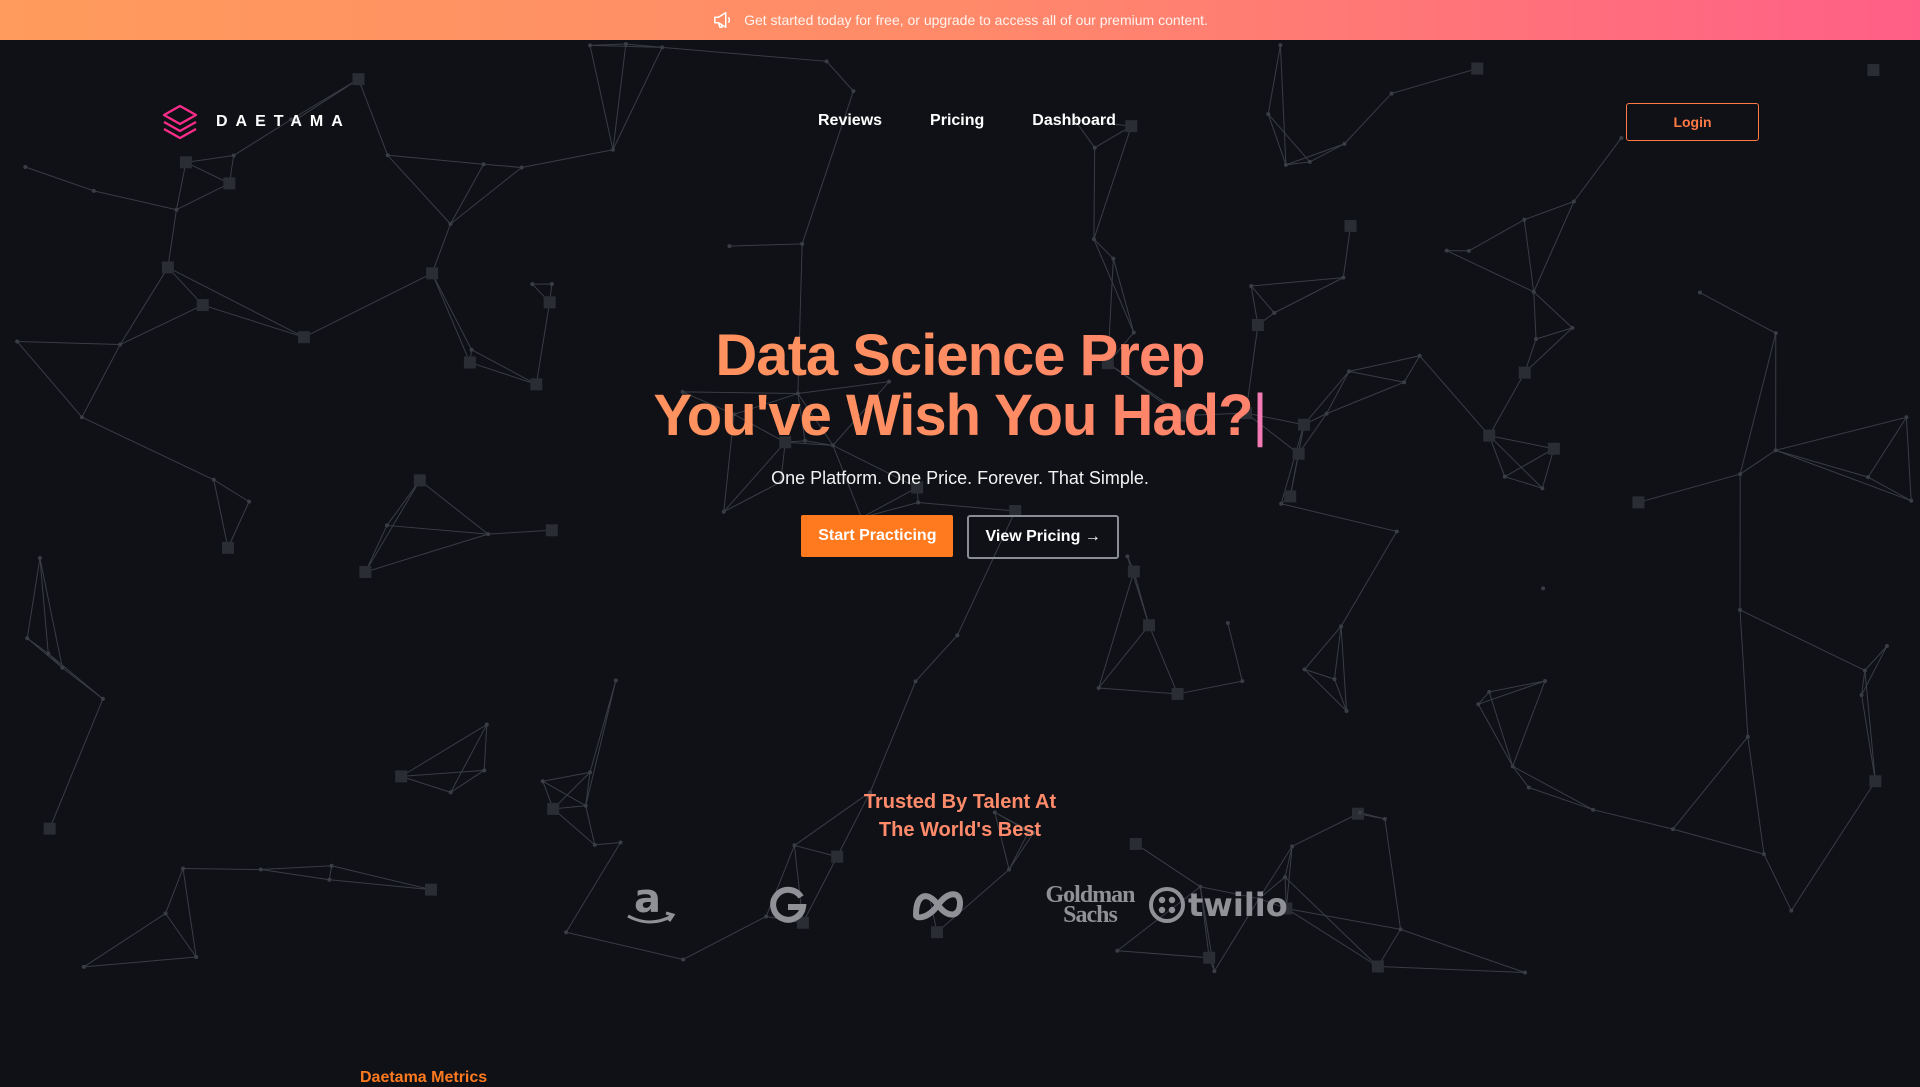  Describe the element at coordinates (1042, 537) in the screenshot. I see `view-pricing-button: View Pricing →` at that location.